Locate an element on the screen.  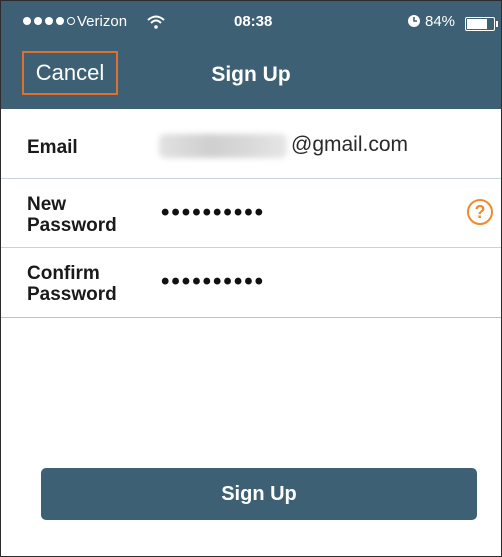
status-bar: Verizon 08:38 84% is located at coordinates (251, 25).